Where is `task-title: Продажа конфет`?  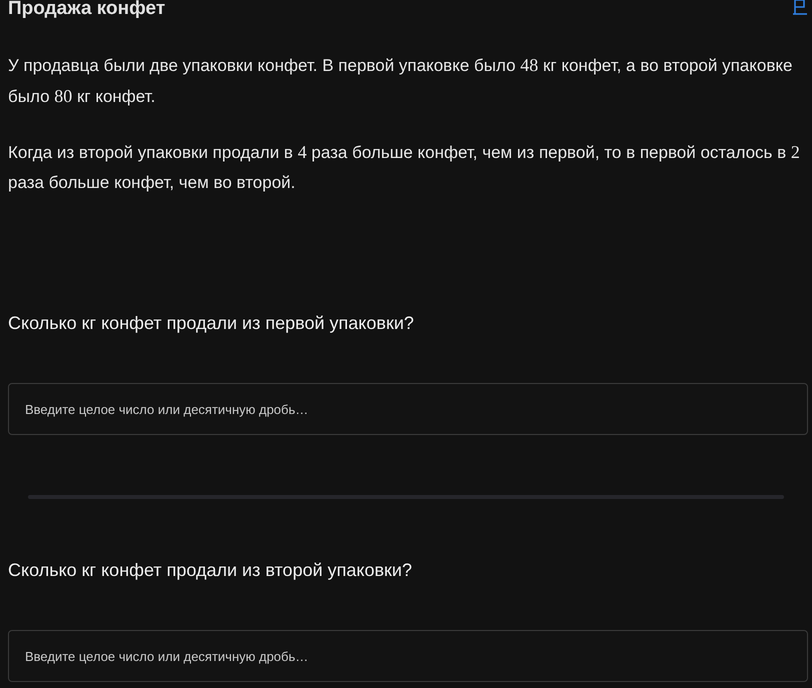 task-title: Продажа конфет is located at coordinates (87, 10).